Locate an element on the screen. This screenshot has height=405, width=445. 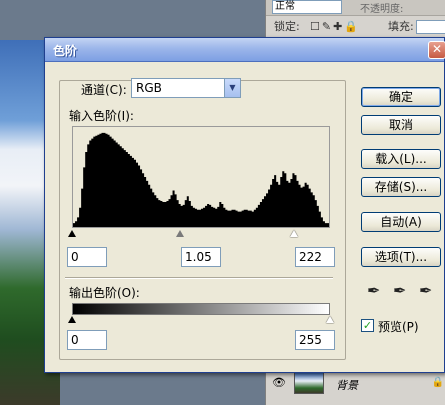
close-button: ✕ is located at coordinates (436, 50).